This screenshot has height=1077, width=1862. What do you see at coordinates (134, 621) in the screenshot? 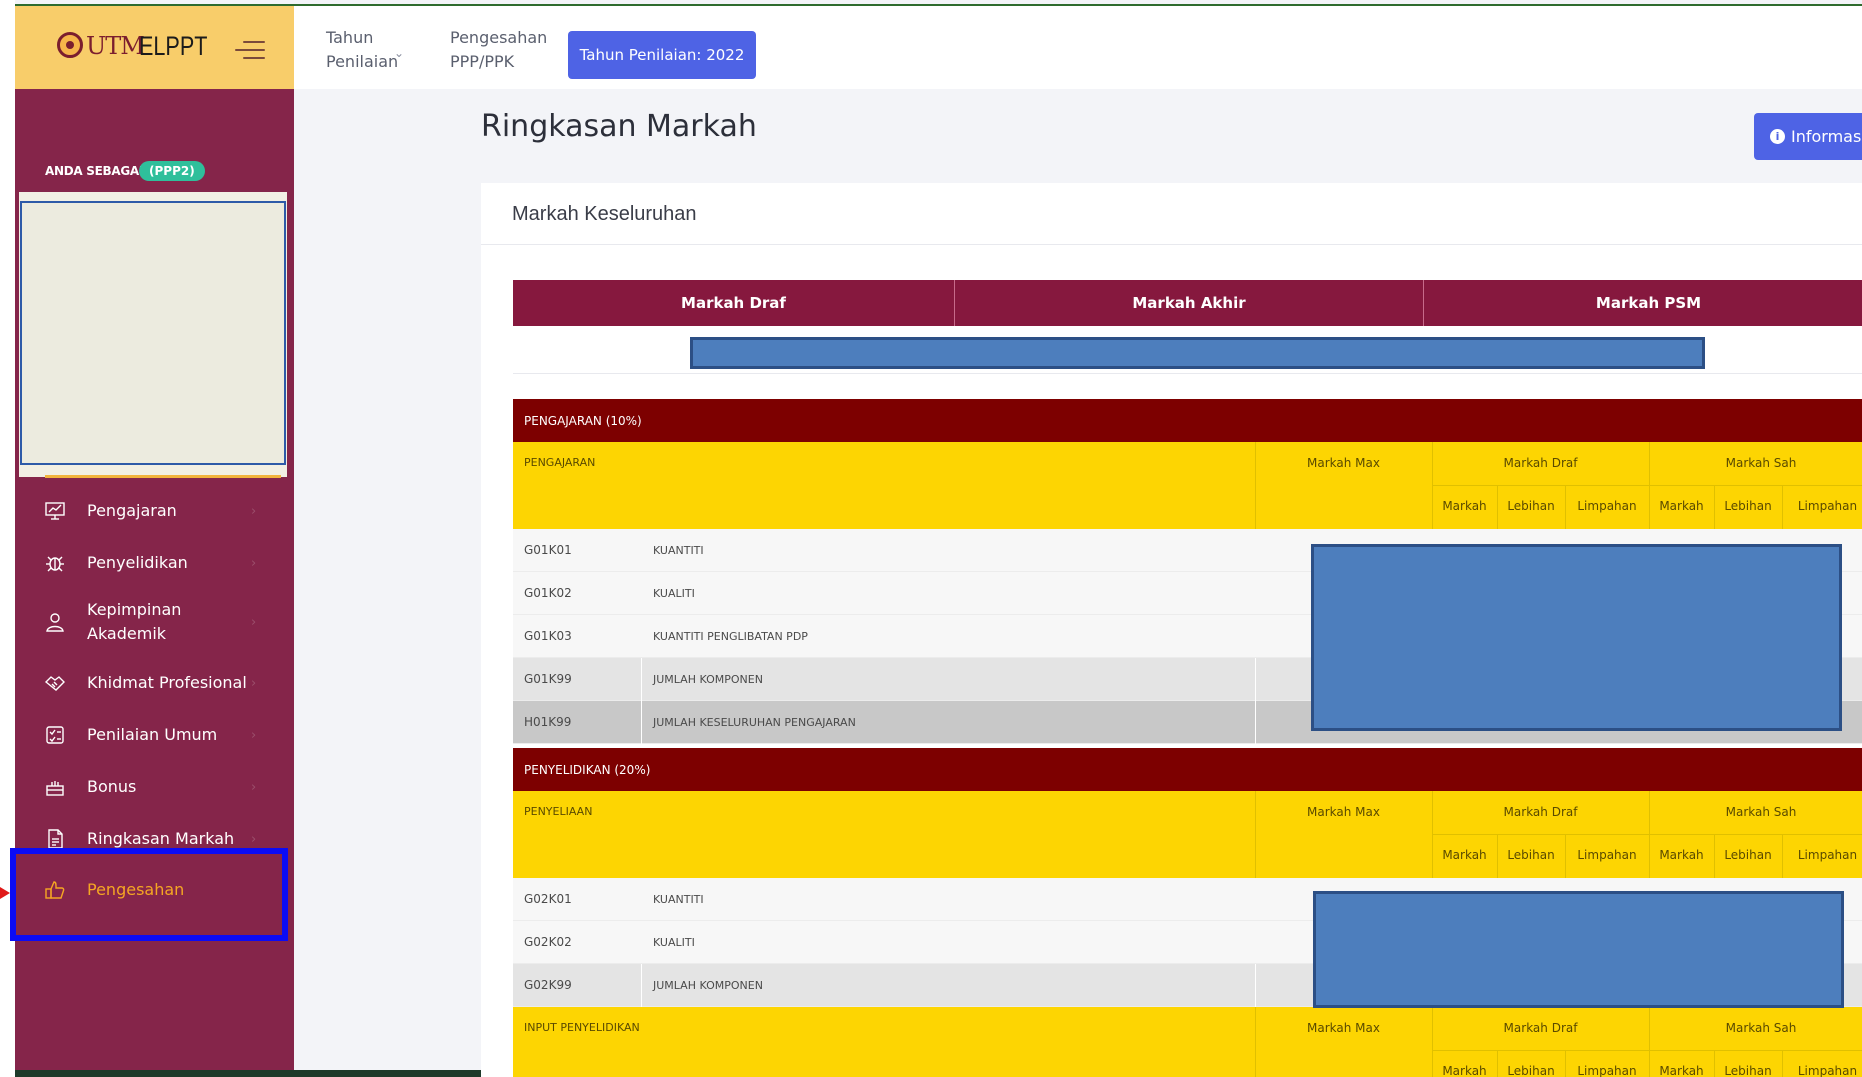
I see `sidebar-item-label: Kepimpinan Akademik` at bounding box center [134, 621].